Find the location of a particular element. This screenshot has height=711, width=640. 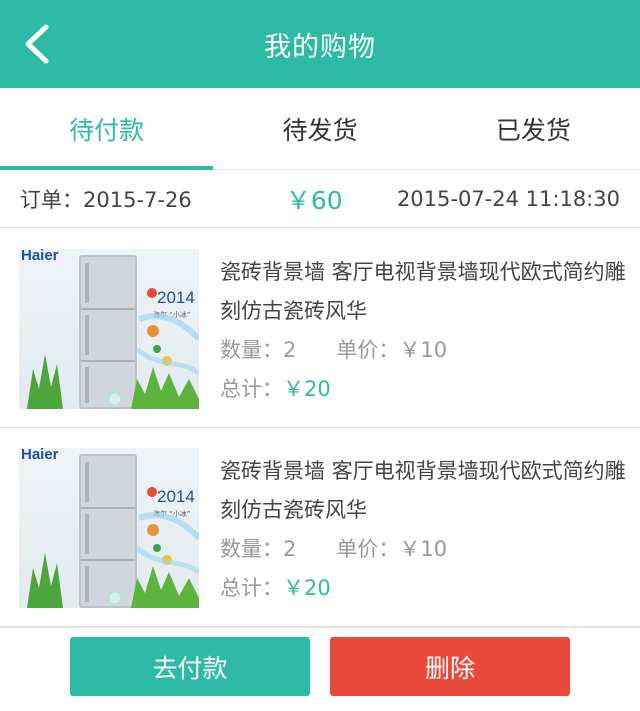

page-title: 我的购物 is located at coordinates (320, 47).